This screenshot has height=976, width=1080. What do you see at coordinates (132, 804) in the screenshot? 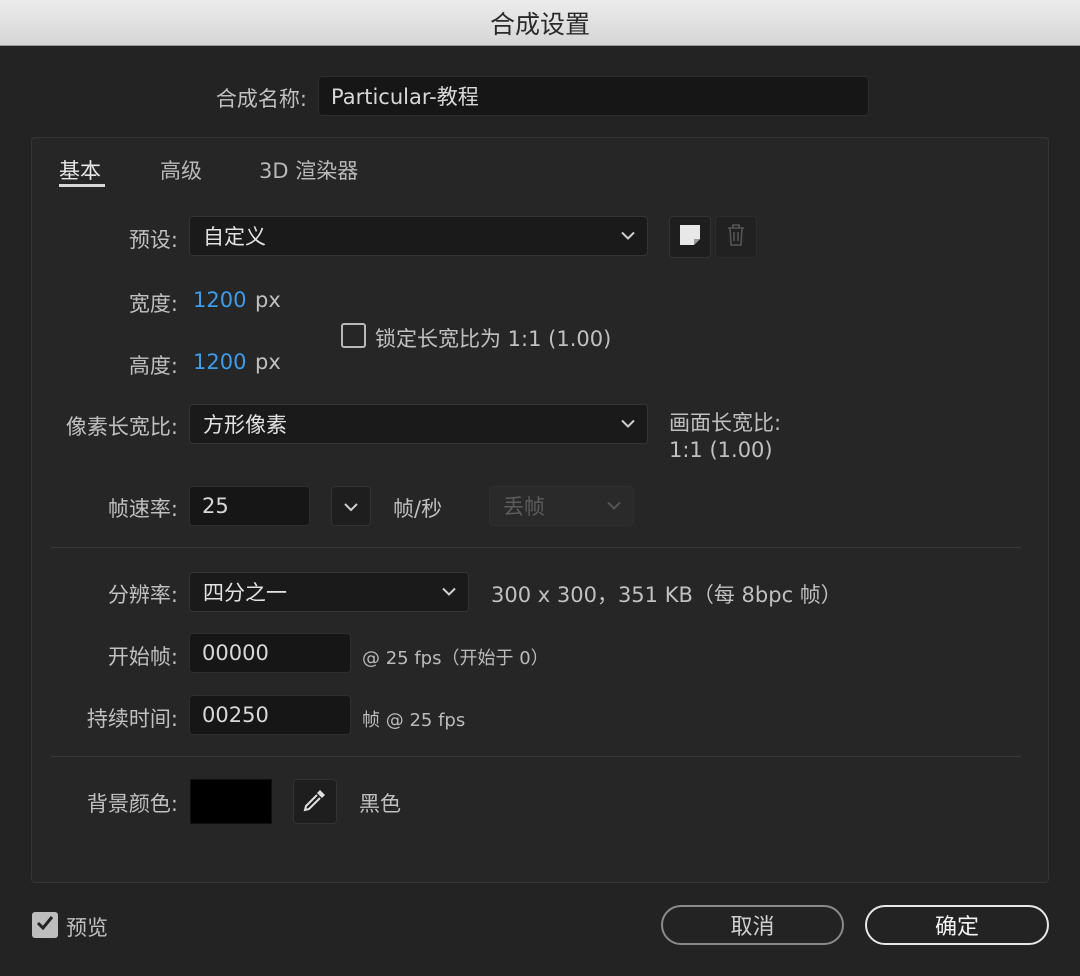
I see `background-color-label: 背景颜色:` at bounding box center [132, 804].